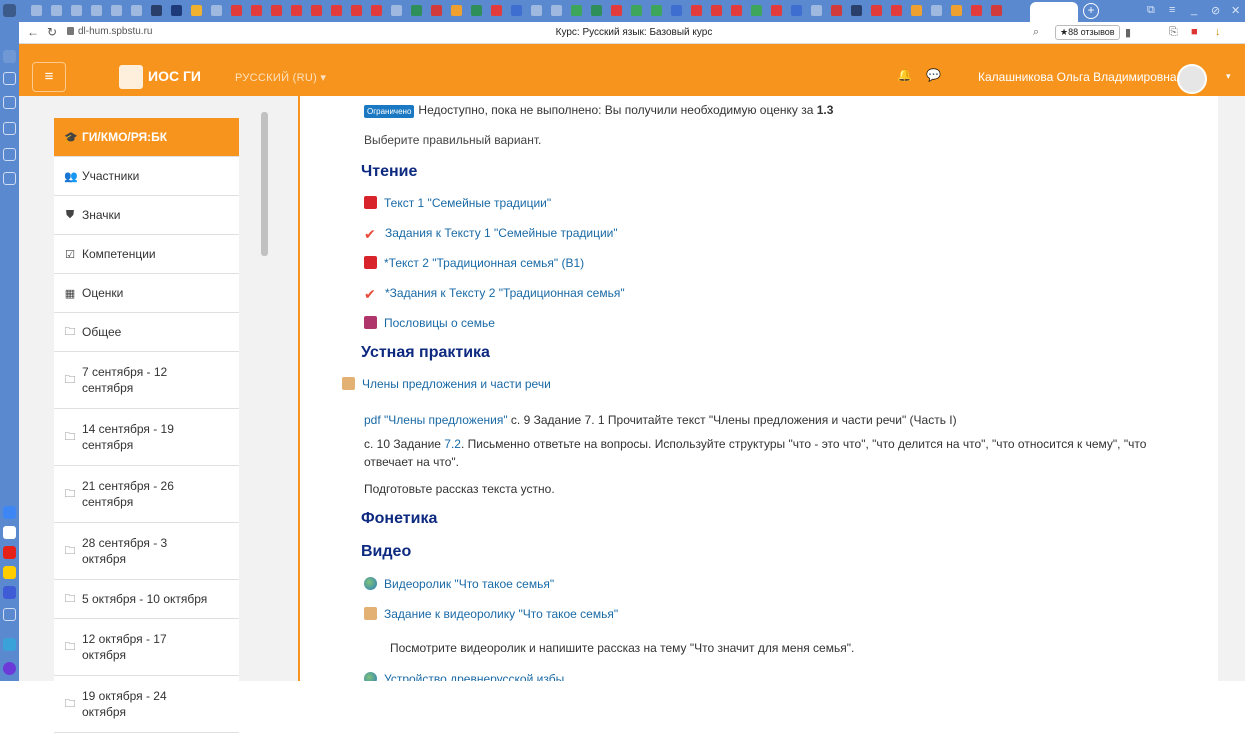 Image resolution: width=1245 pixels, height=733 pixels. What do you see at coordinates (52, 32) in the screenshot?
I see `reload-icon: ↻` at bounding box center [52, 32].